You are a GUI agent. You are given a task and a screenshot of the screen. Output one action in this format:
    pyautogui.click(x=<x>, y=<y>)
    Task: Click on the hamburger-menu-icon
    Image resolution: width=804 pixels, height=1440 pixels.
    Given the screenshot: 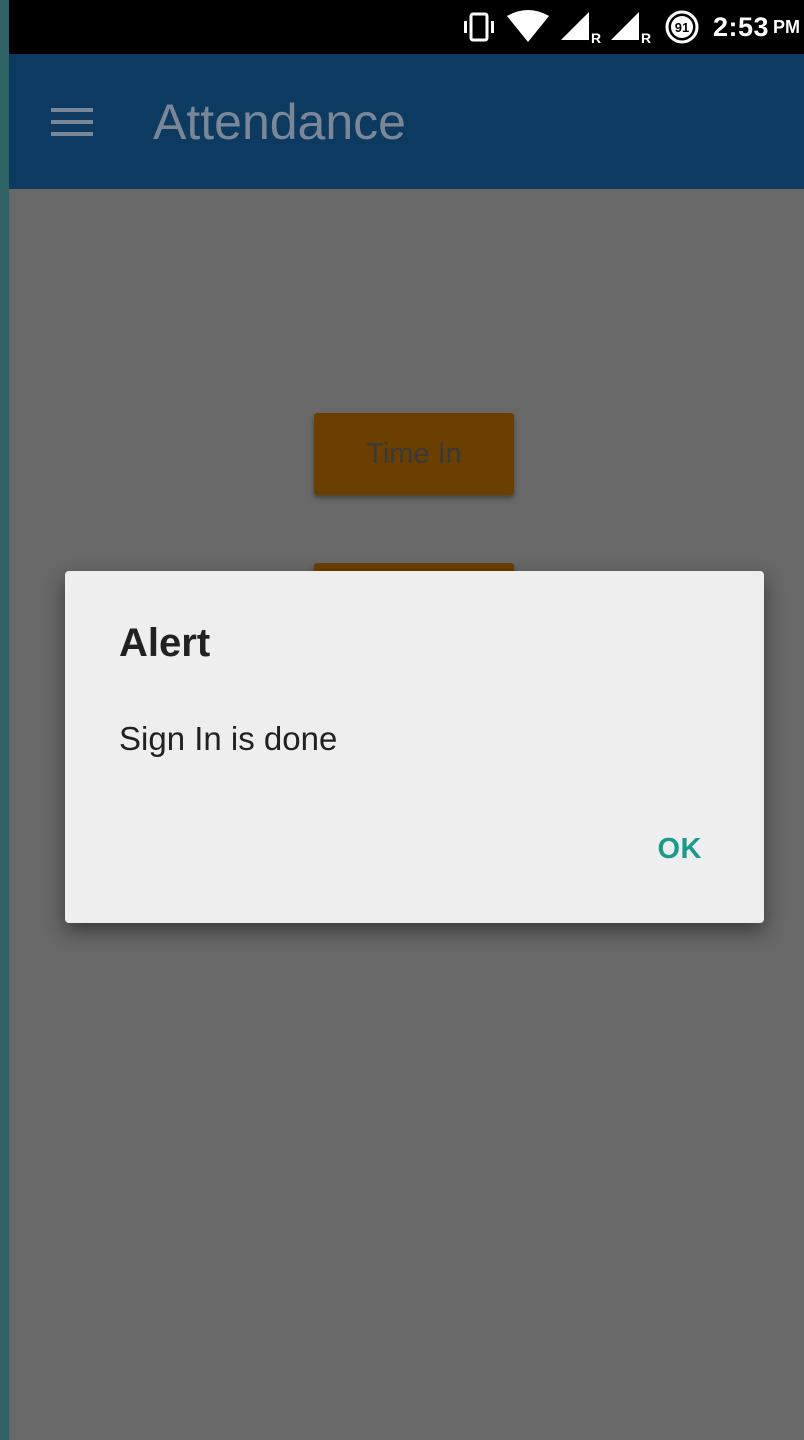 What is the action you would take?
    pyautogui.click(x=72, y=122)
    